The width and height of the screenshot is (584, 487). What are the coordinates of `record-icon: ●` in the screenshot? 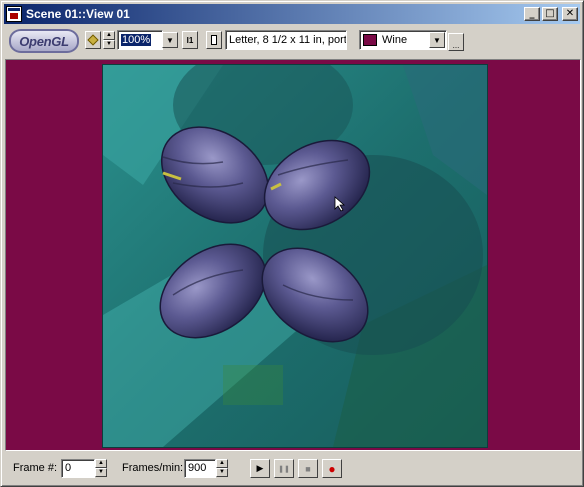 It's located at (332, 468).